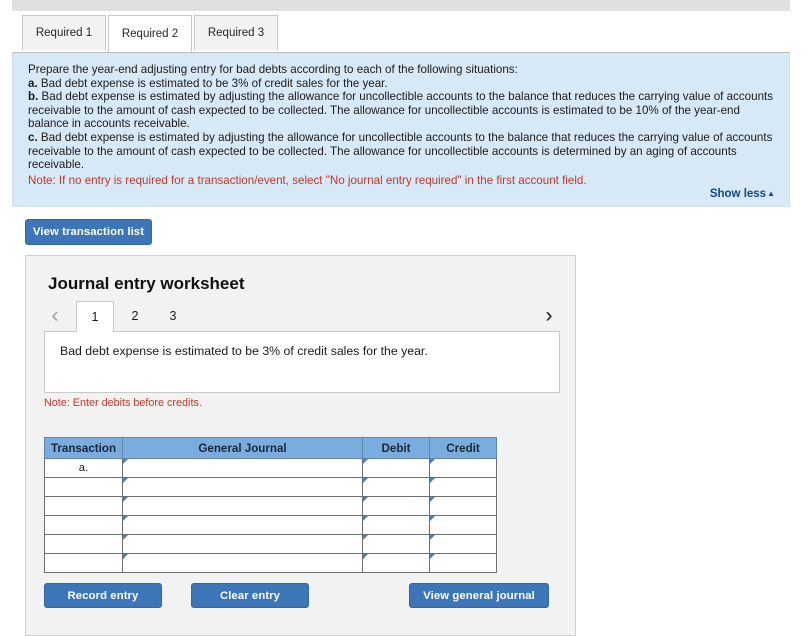  What do you see at coordinates (150, 33) in the screenshot?
I see `tab-required-2: Required 2` at bounding box center [150, 33].